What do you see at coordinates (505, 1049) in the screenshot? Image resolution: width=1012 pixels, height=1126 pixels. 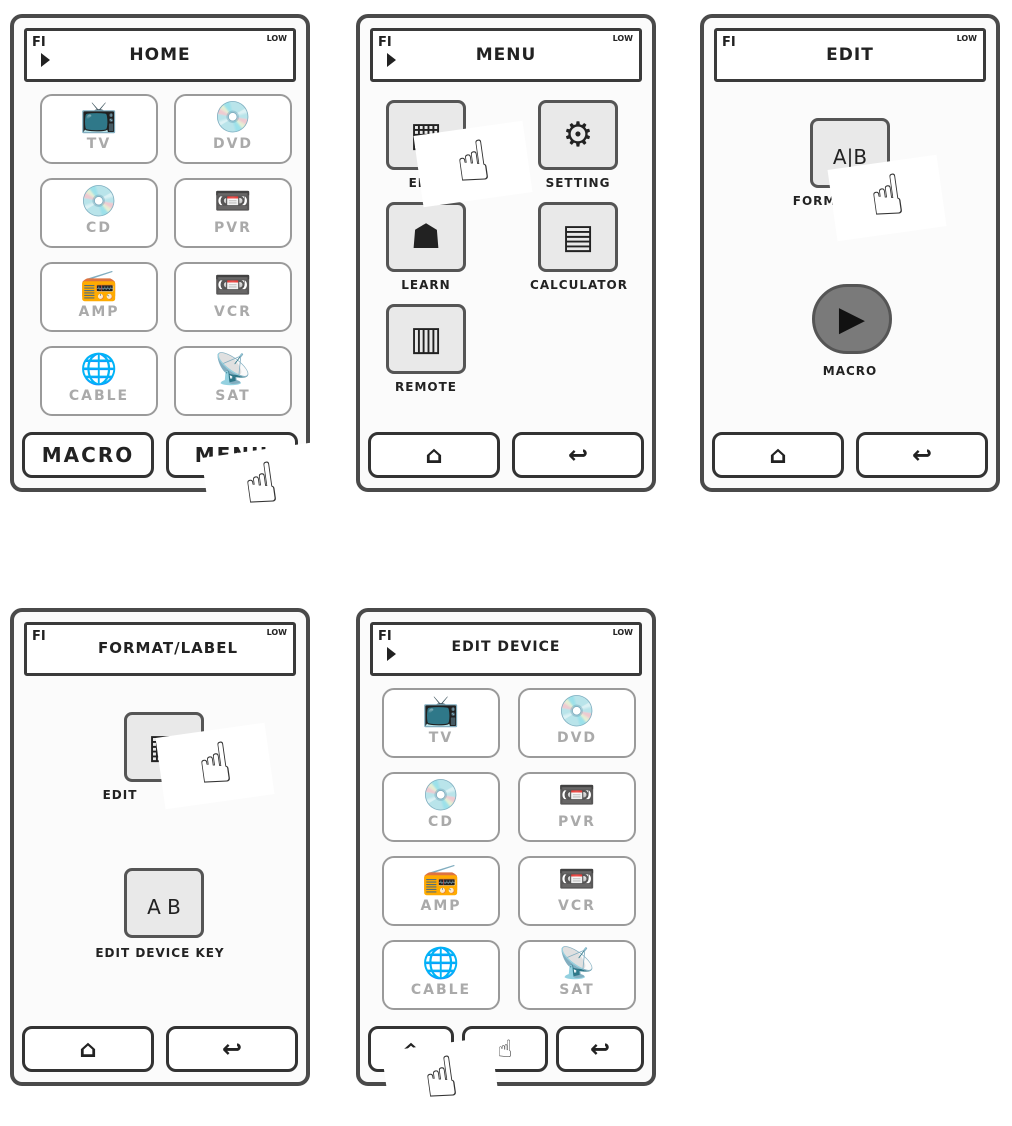 I see `hand-icon: ☝` at bounding box center [505, 1049].